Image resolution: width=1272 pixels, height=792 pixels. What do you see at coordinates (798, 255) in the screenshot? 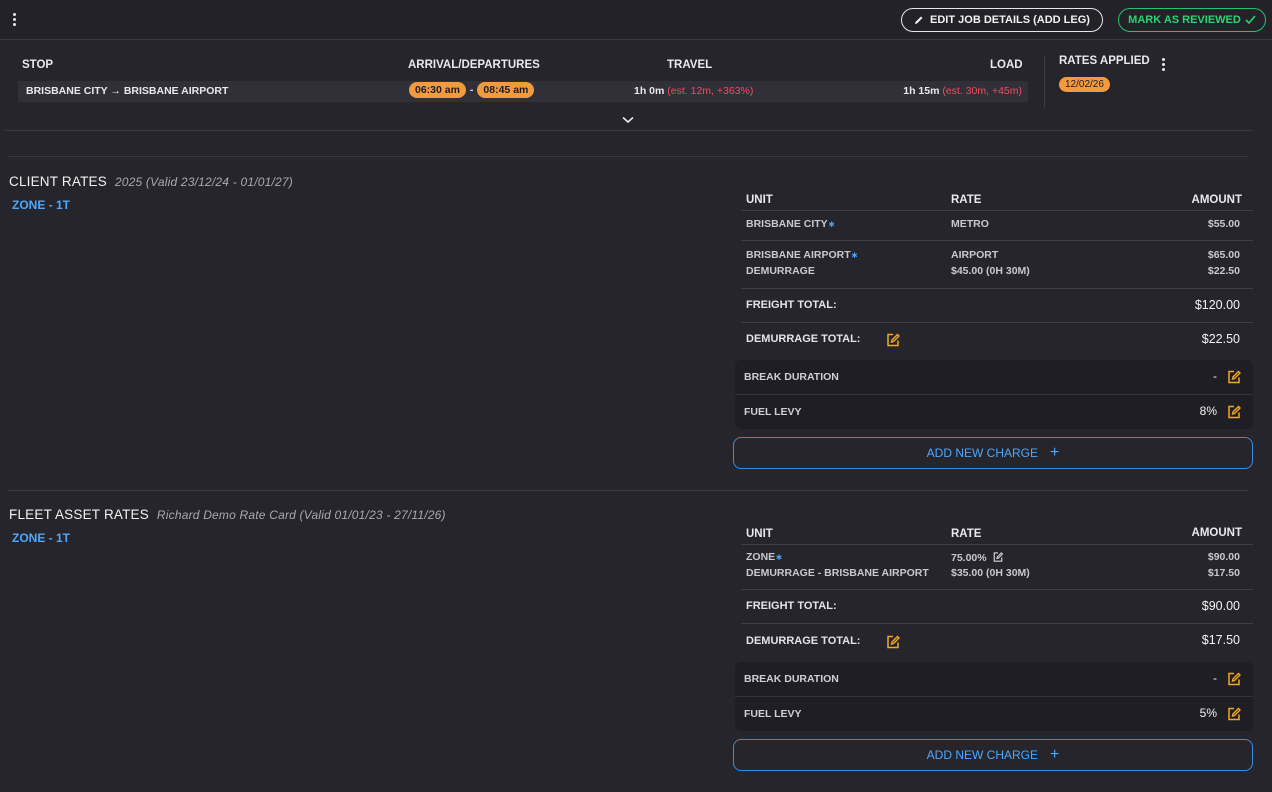
I see `unit-text: BRISBANE AIRPORT` at bounding box center [798, 255].